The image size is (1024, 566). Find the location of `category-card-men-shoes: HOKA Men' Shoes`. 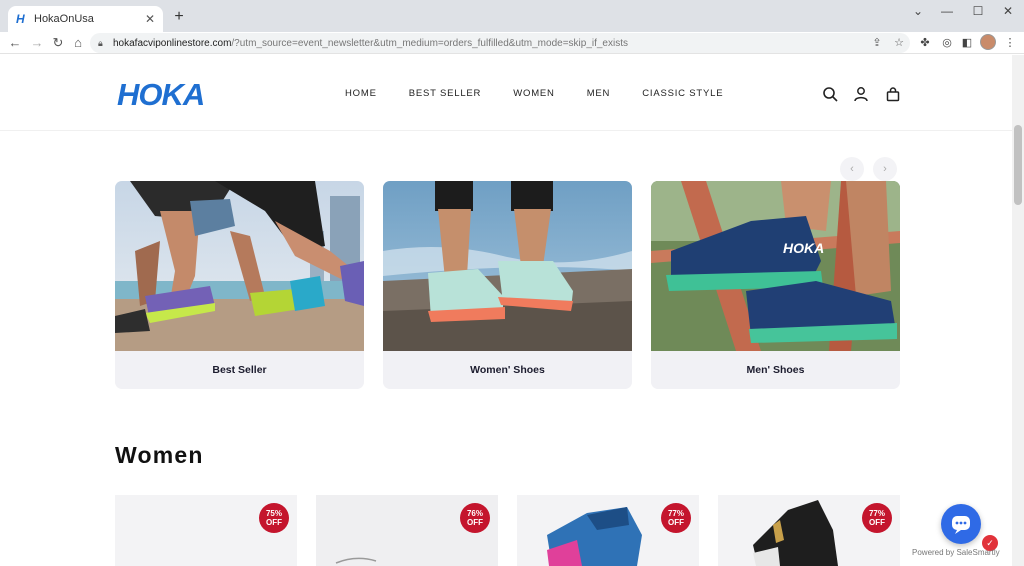

category-card-men-shoes: HOKA Men' Shoes is located at coordinates (775, 285).